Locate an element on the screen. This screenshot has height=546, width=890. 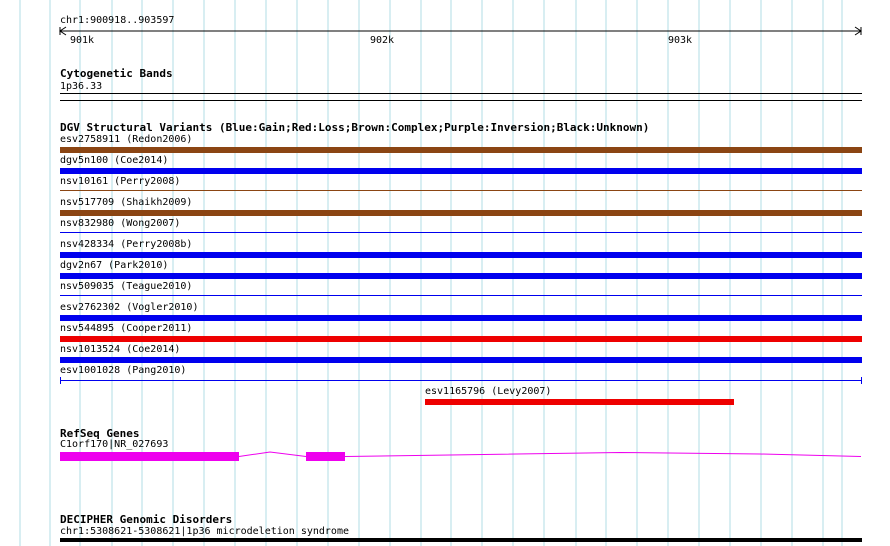
variant-label: nsv544895 (Cooper2011) is located at coordinates (126, 328).